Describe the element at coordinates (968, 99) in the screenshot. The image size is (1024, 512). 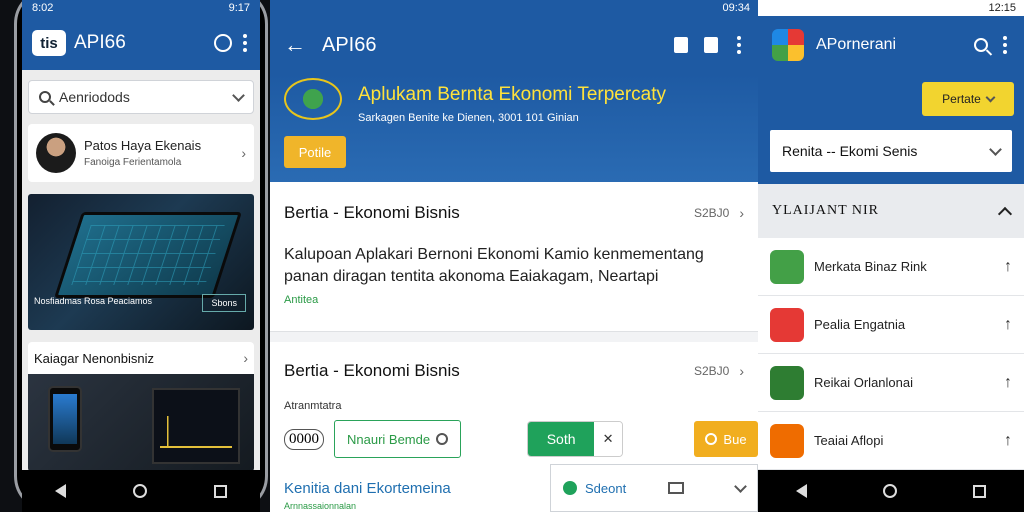
I see `filter-button: Pertate` at that location.